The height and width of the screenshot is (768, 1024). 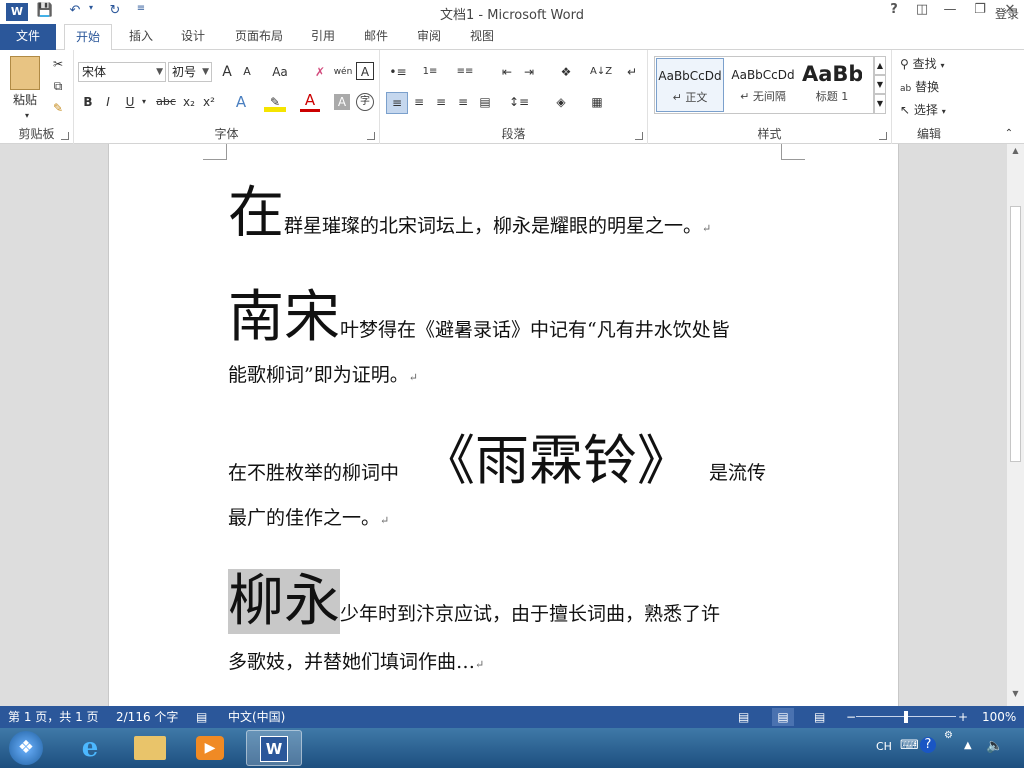 I want to click on change-case-button: Aa, so click(x=280, y=72).